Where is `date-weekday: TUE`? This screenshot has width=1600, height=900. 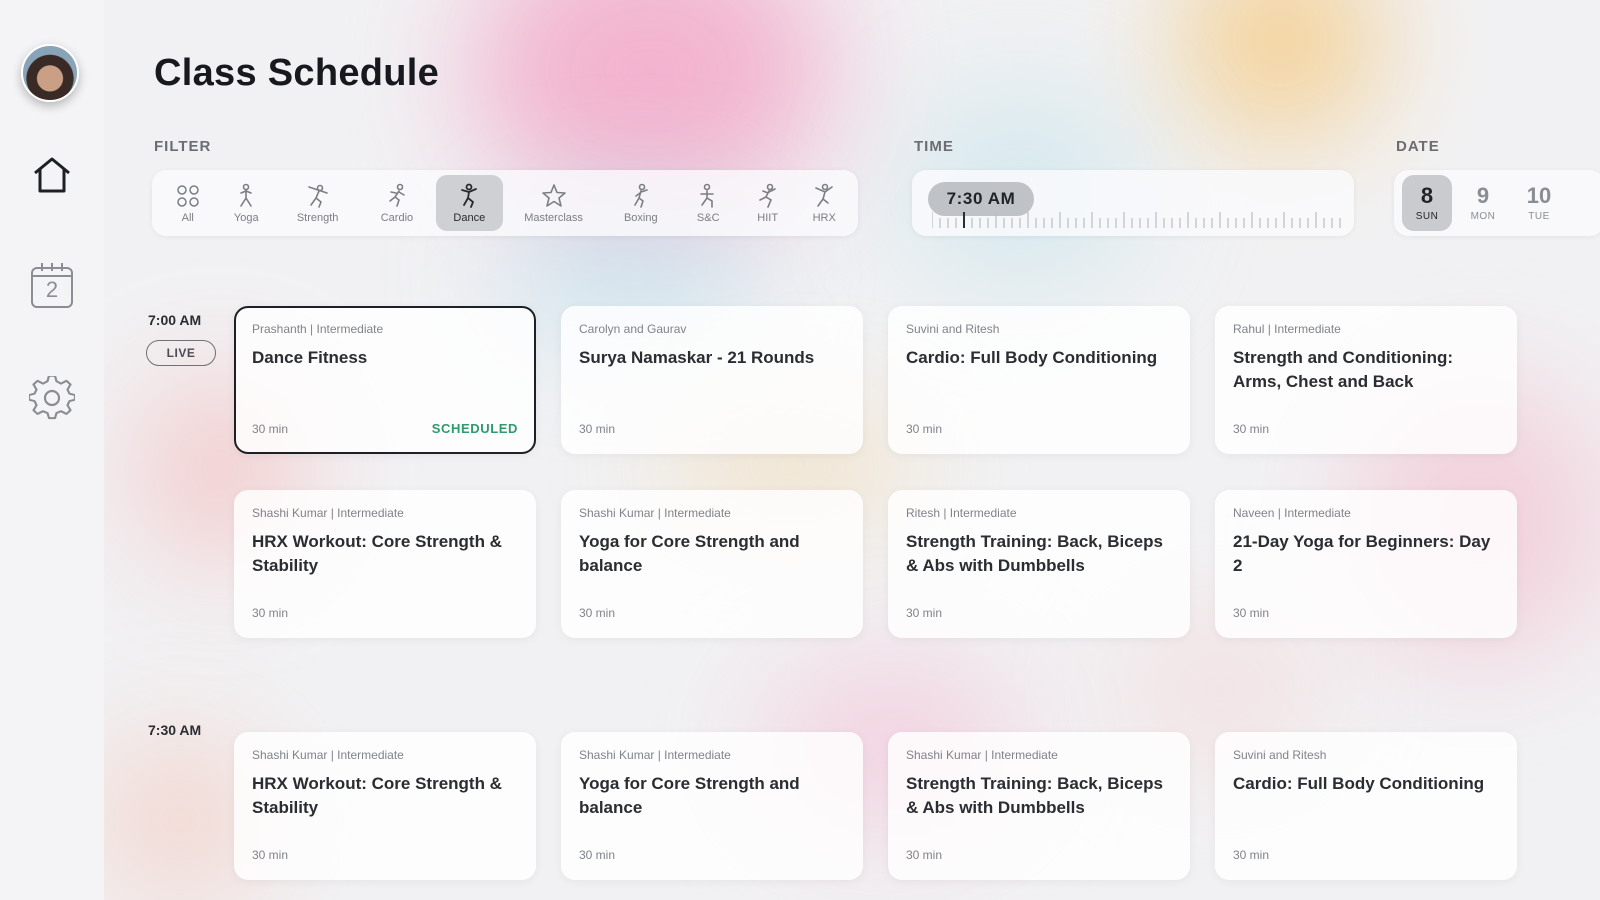 date-weekday: TUE is located at coordinates (1539, 216).